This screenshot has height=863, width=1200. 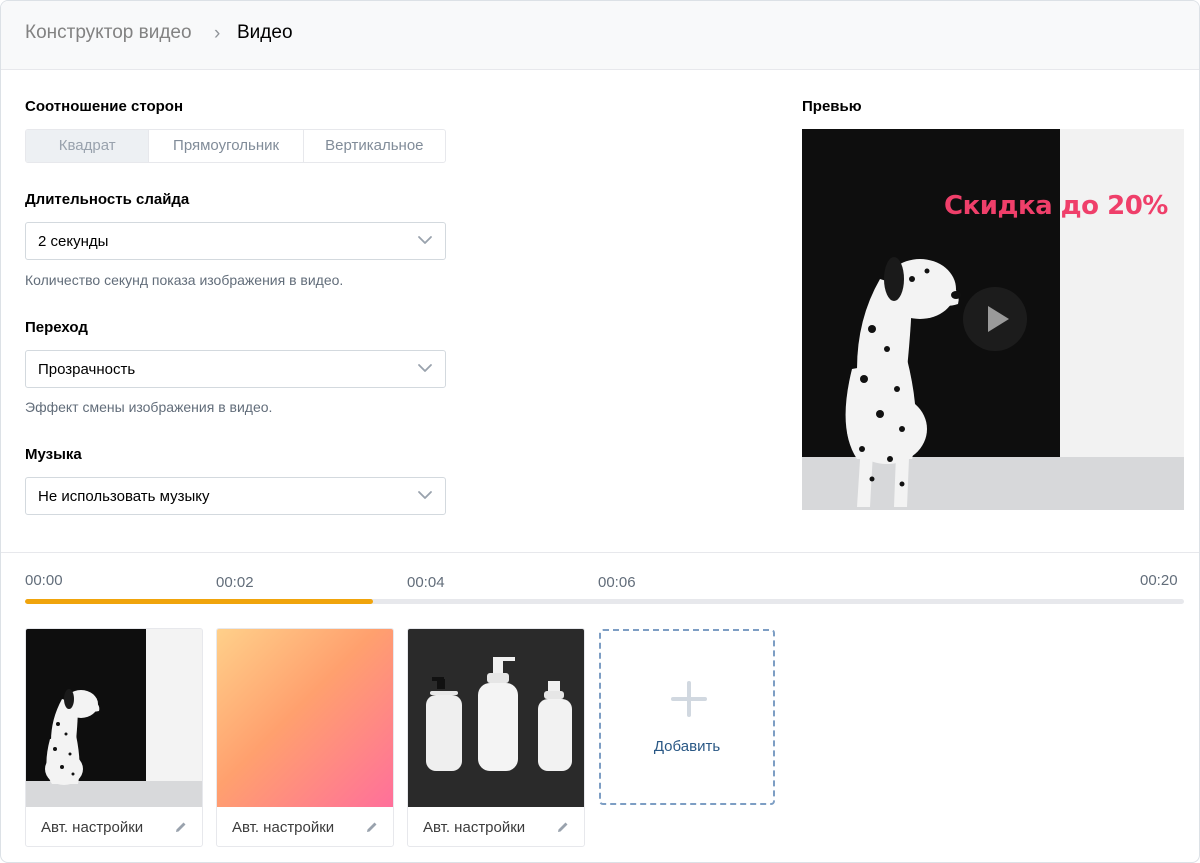 What do you see at coordinates (88, 146) in the screenshot?
I see `aspect-option-square: Квадрат` at bounding box center [88, 146].